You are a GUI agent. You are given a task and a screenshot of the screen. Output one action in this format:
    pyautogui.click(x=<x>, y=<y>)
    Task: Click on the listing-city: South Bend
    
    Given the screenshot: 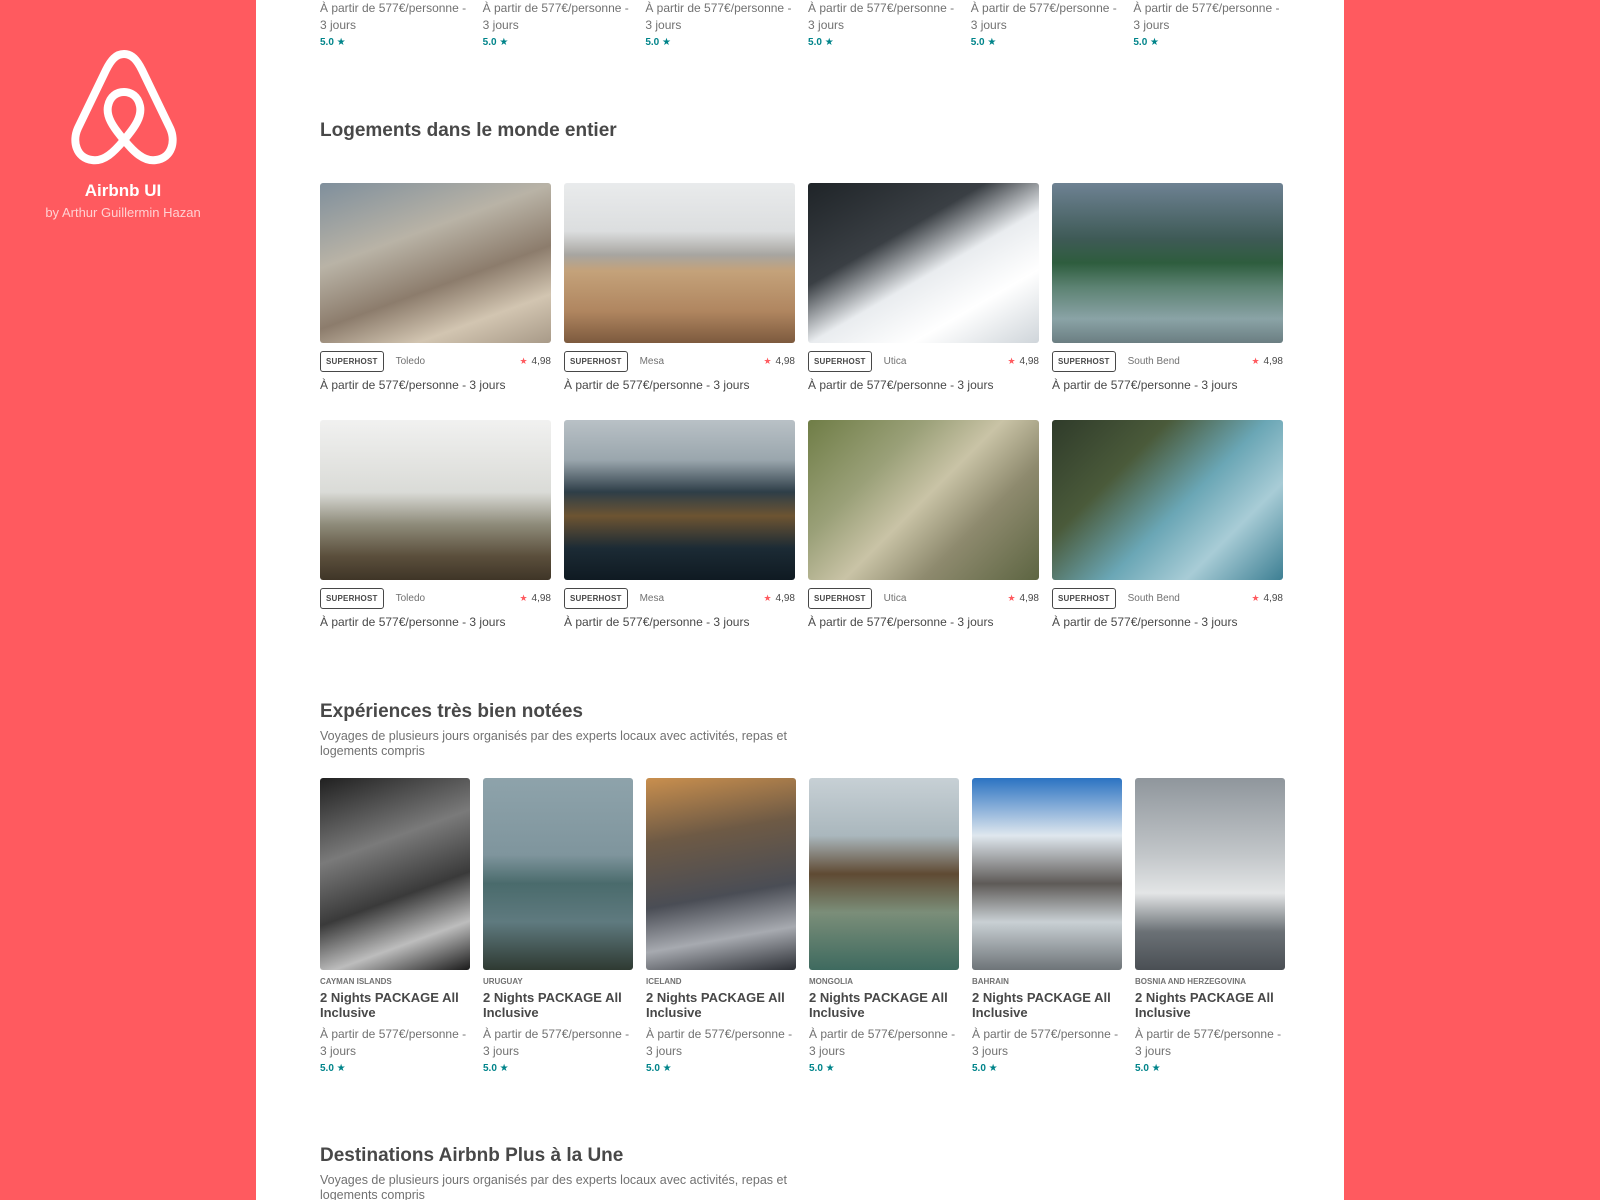 What is the action you would take?
    pyautogui.click(x=1153, y=598)
    